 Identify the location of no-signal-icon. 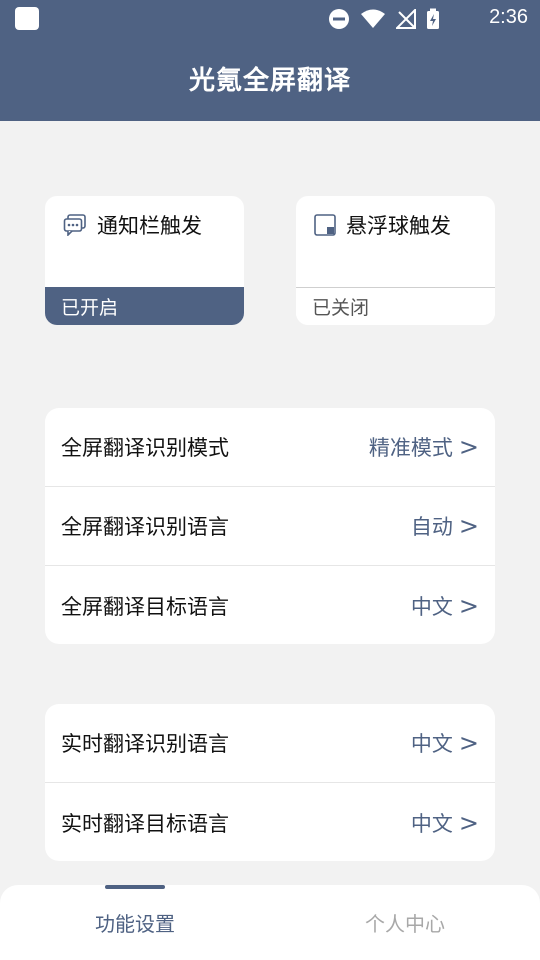
(406, 19).